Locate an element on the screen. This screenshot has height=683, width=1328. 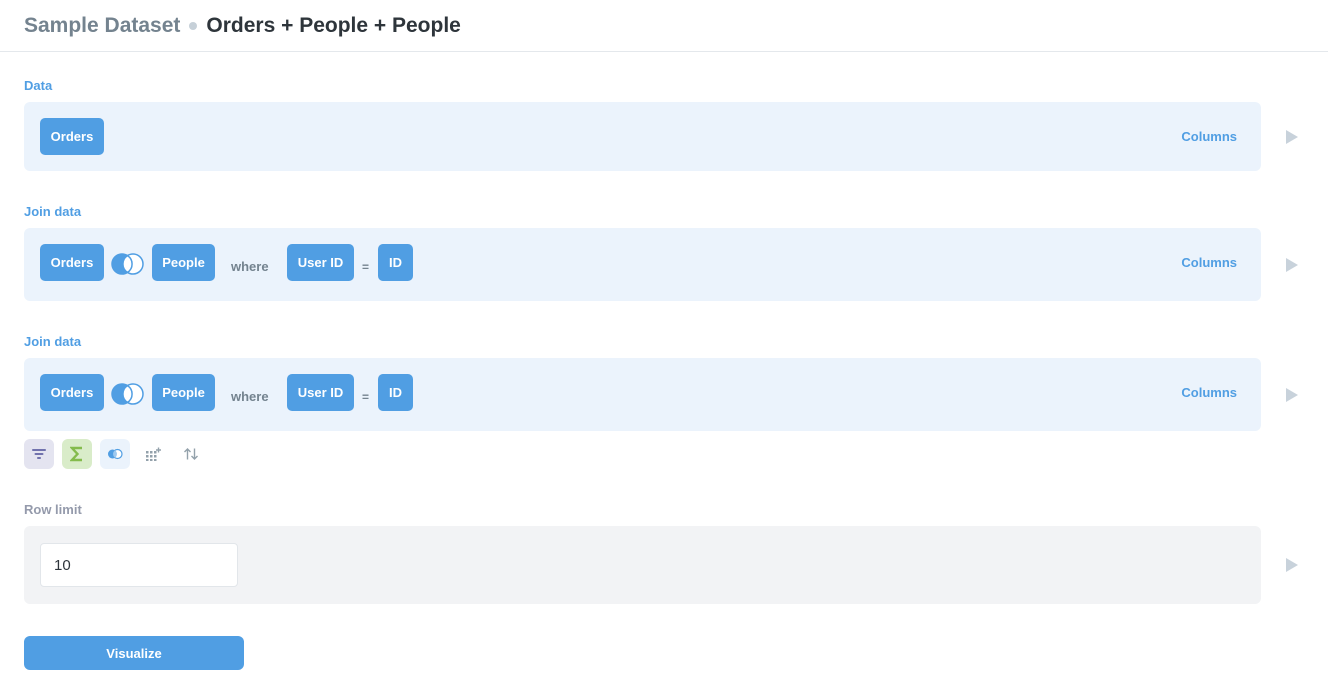
filter-button is located at coordinates (39, 454).